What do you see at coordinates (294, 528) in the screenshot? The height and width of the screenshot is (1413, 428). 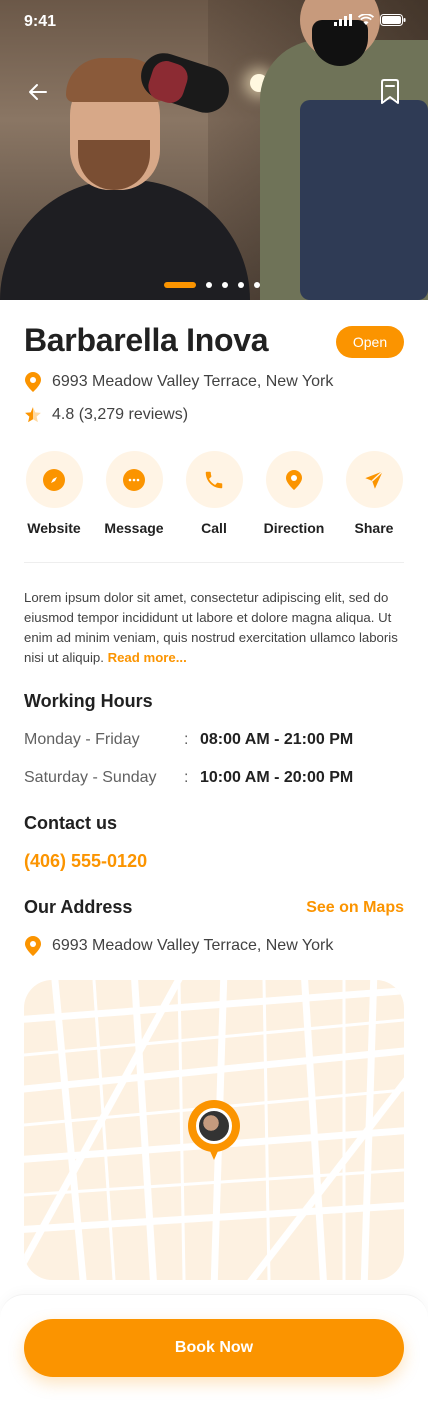 I see `direction-label: Direction` at bounding box center [294, 528].